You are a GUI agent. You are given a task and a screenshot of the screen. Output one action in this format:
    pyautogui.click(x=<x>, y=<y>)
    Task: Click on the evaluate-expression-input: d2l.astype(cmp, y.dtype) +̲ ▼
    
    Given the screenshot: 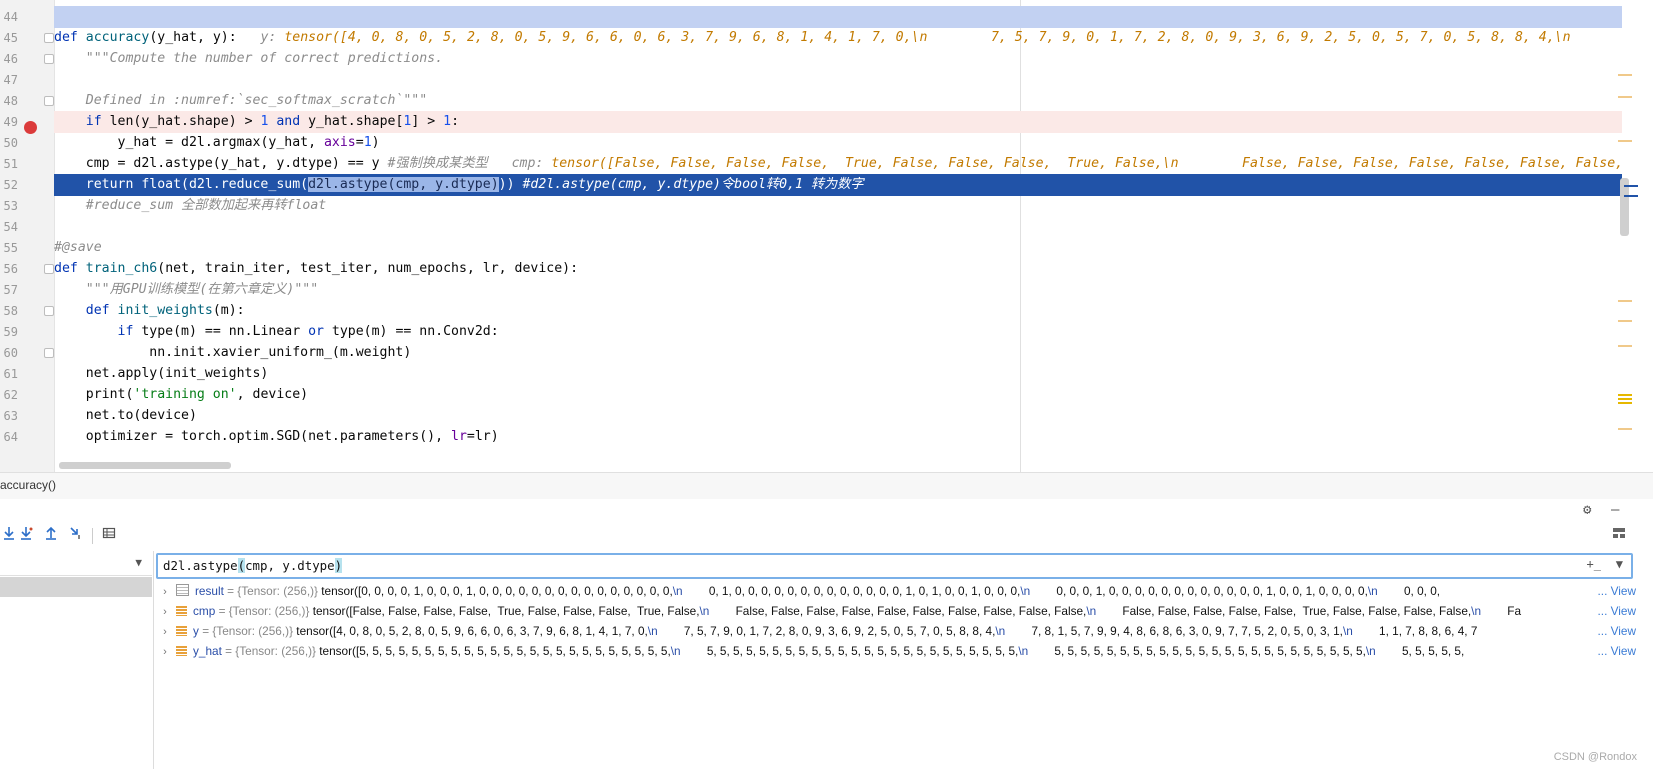 What is the action you would take?
    pyautogui.click(x=894, y=566)
    